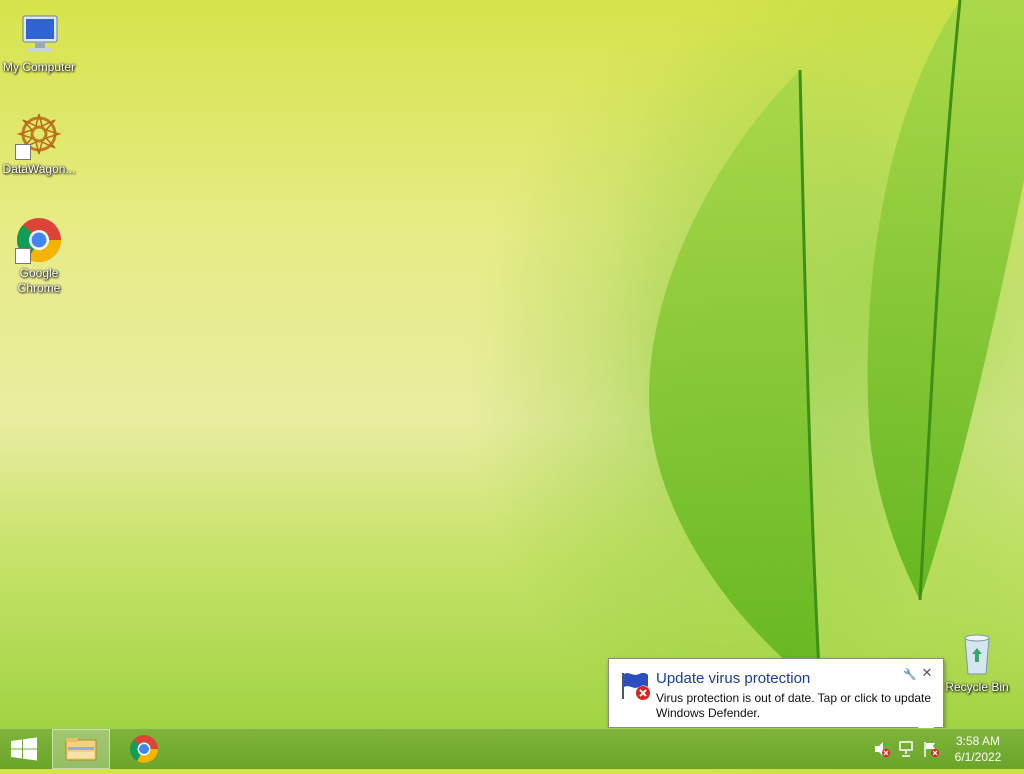  I want to click on taskbar-file-explorer-button, so click(81, 749).